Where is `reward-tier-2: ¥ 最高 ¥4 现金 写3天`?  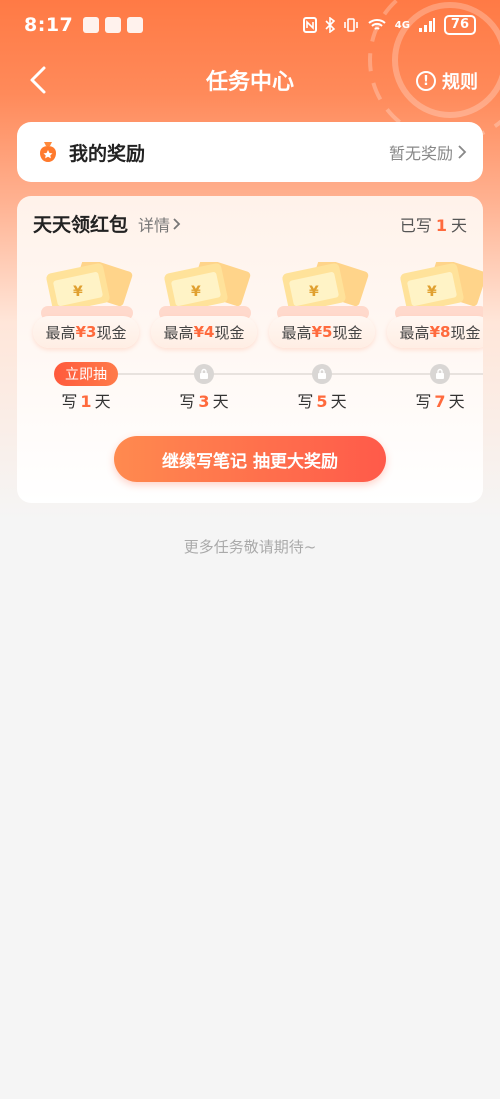
reward-tier-2: ¥ 最高 ¥4 现金 写3天 is located at coordinates (204, 336).